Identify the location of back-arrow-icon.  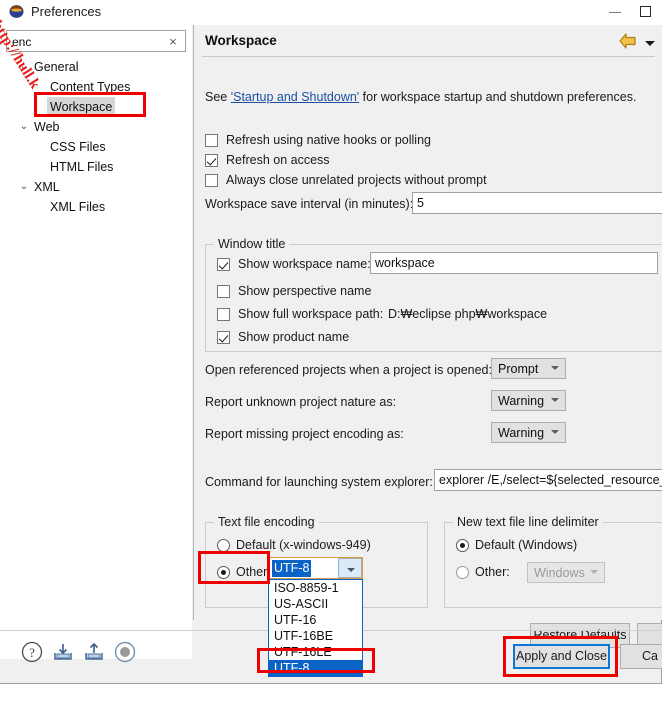
(629, 41).